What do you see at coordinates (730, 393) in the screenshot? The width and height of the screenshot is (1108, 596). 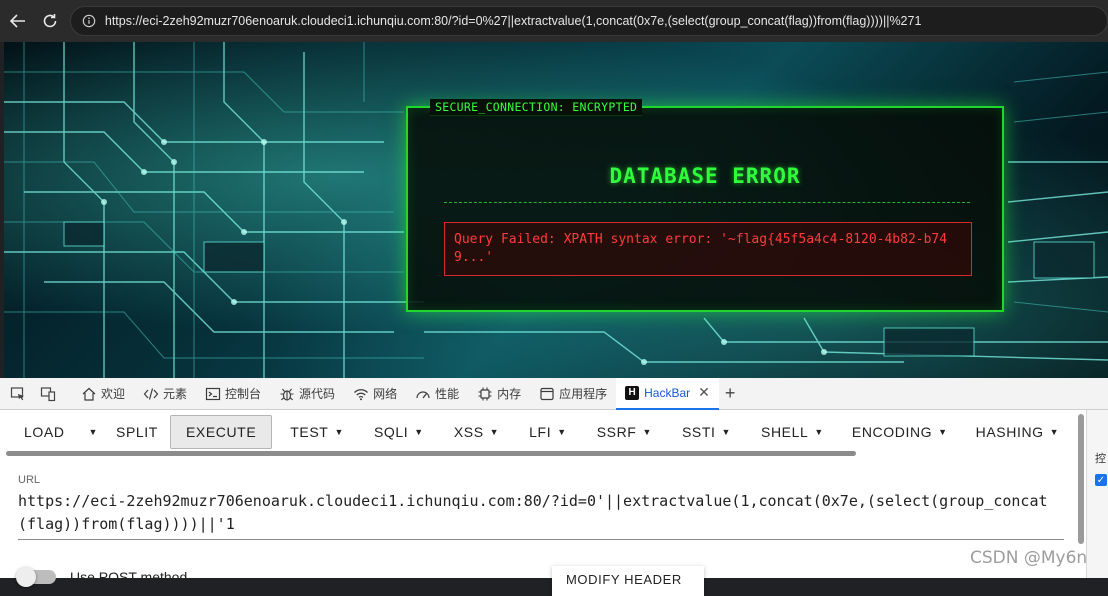 I see `add-tab-icon: +` at bounding box center [730, 393].